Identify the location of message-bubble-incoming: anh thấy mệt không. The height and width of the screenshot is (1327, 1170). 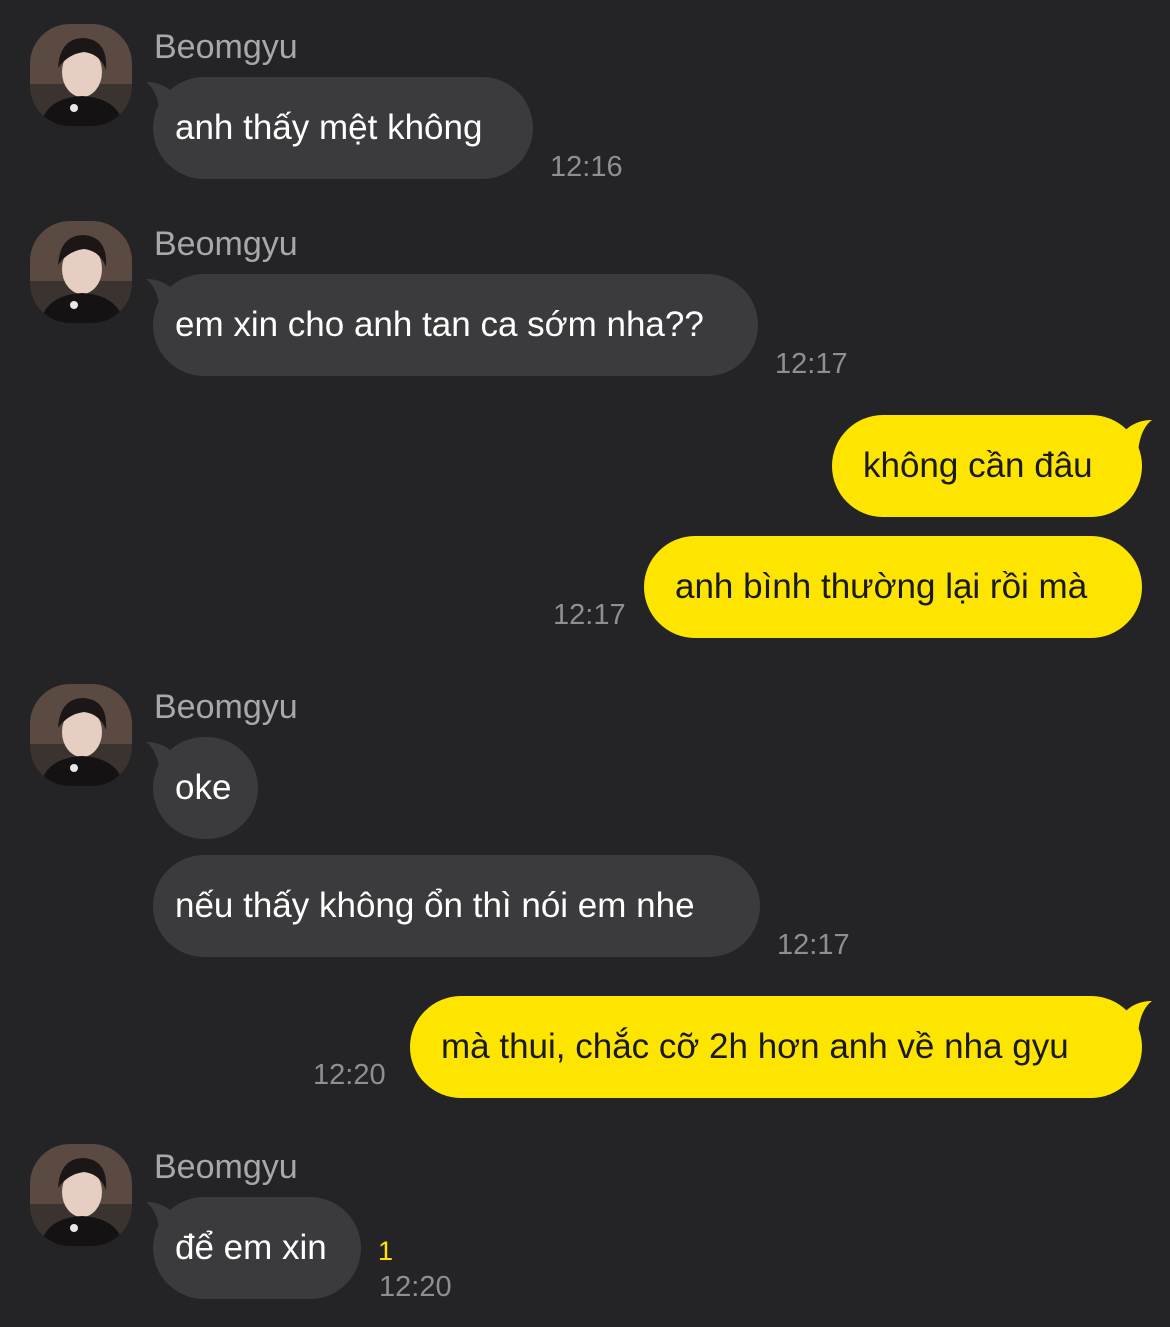
(343, 128).